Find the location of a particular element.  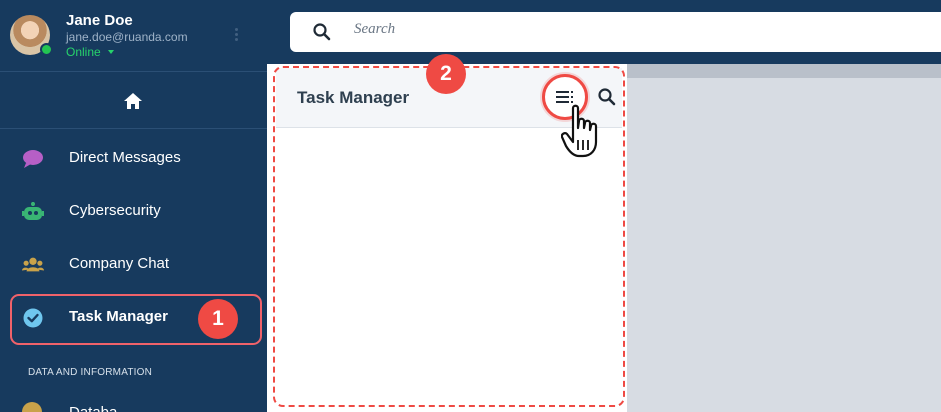

list-menu-icon is located at coordinates (566, 97).